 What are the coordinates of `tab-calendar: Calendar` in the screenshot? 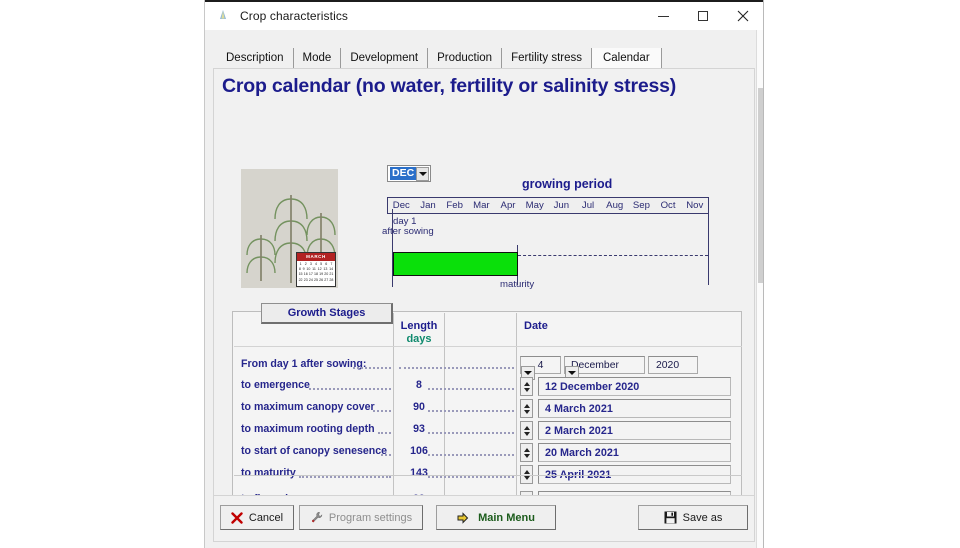 It's located at (626, 58).